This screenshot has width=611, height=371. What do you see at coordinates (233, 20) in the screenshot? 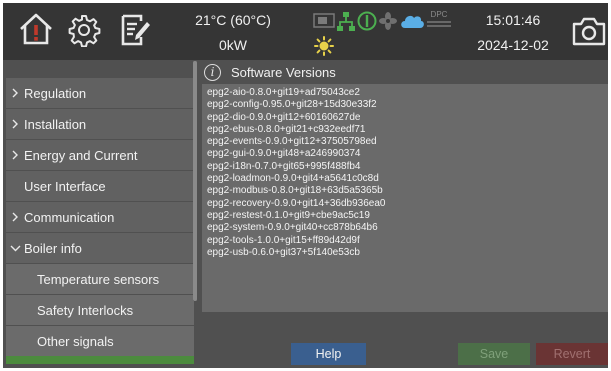
I see `temperature-readout: 21°C (60°C)` at bounding box center [233, 20].